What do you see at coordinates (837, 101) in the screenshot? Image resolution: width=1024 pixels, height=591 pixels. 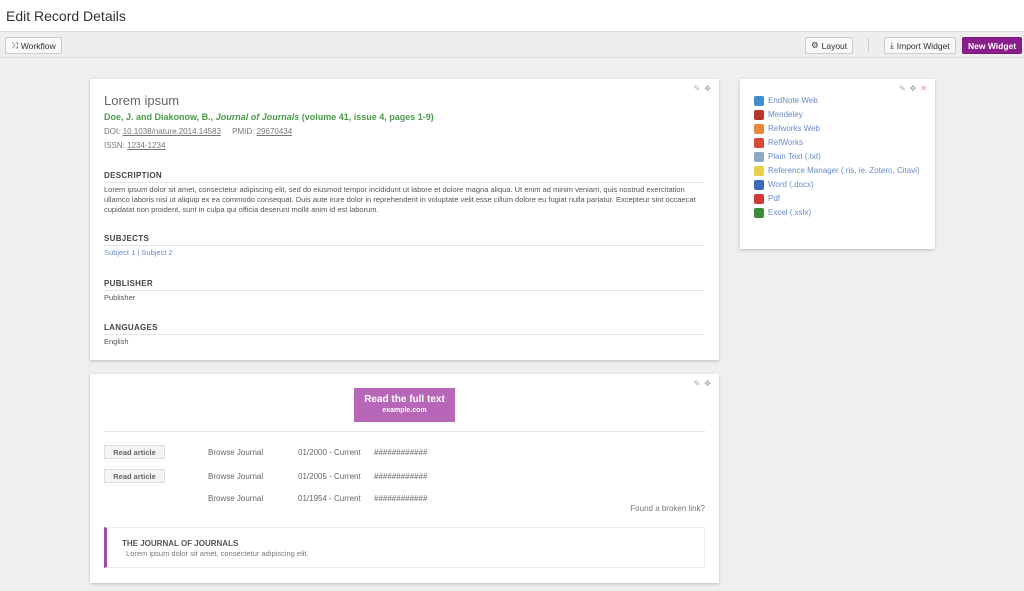 I see `export-item: EndNote Web` at bounding box center [837, 101].